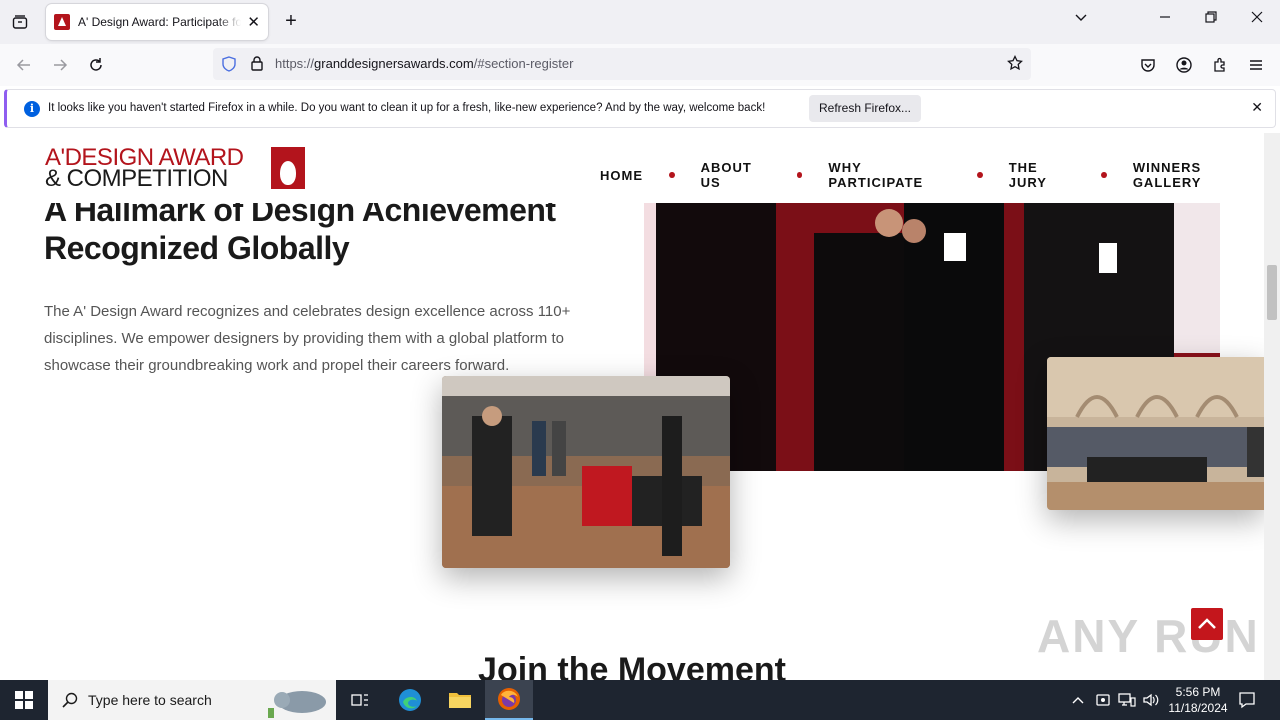 Image resolution: width=1280 pixels, height=723 pixels. What do you see at coordinates (1078, 702) in the screenshot?
I see `tray-overflow-chevron-icon` at bounding box center [1078, 702].